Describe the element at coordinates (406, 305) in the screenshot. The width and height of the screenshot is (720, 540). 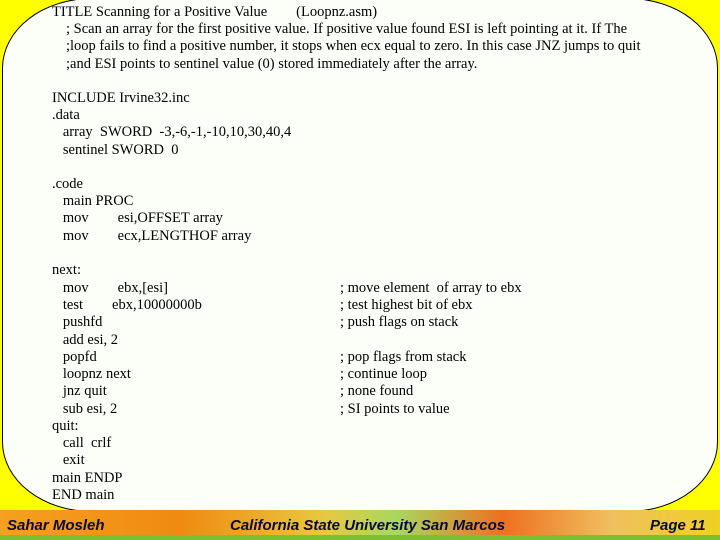
I see `code-comment: ; test highest bit of ebx` at that location.